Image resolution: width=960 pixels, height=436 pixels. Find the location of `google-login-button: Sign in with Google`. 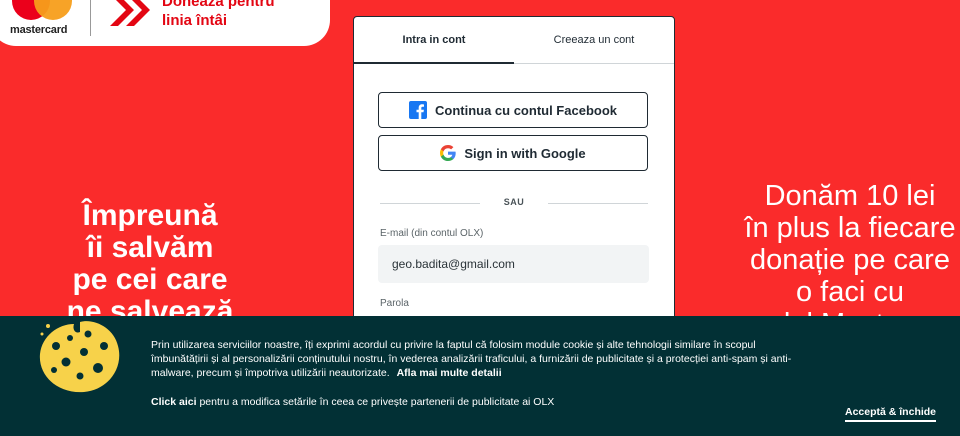

google-login-button: Sign in with Google is located at coordinates (513, 153).